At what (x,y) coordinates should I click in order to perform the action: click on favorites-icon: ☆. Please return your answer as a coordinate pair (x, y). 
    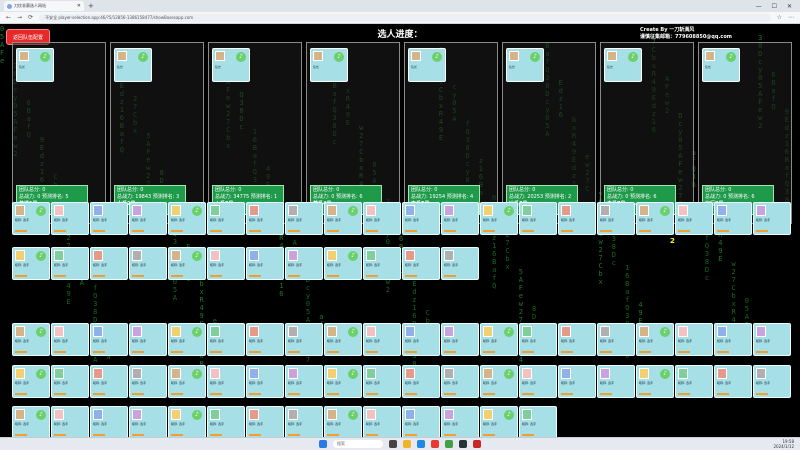
    Looking at the image, I should click on (779, 17).